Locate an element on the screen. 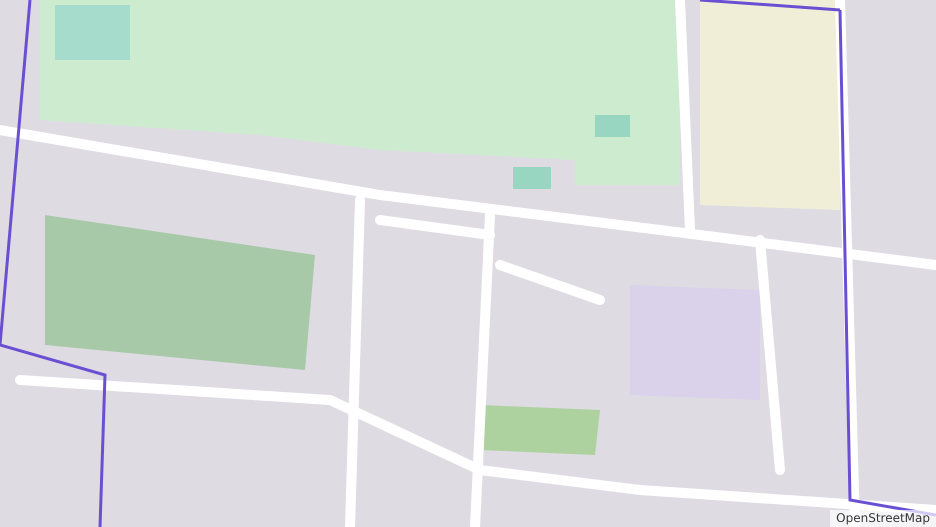 The image size is (936, 527). map-attribution: OpenStreetMap is located at coordinates (883, 518).